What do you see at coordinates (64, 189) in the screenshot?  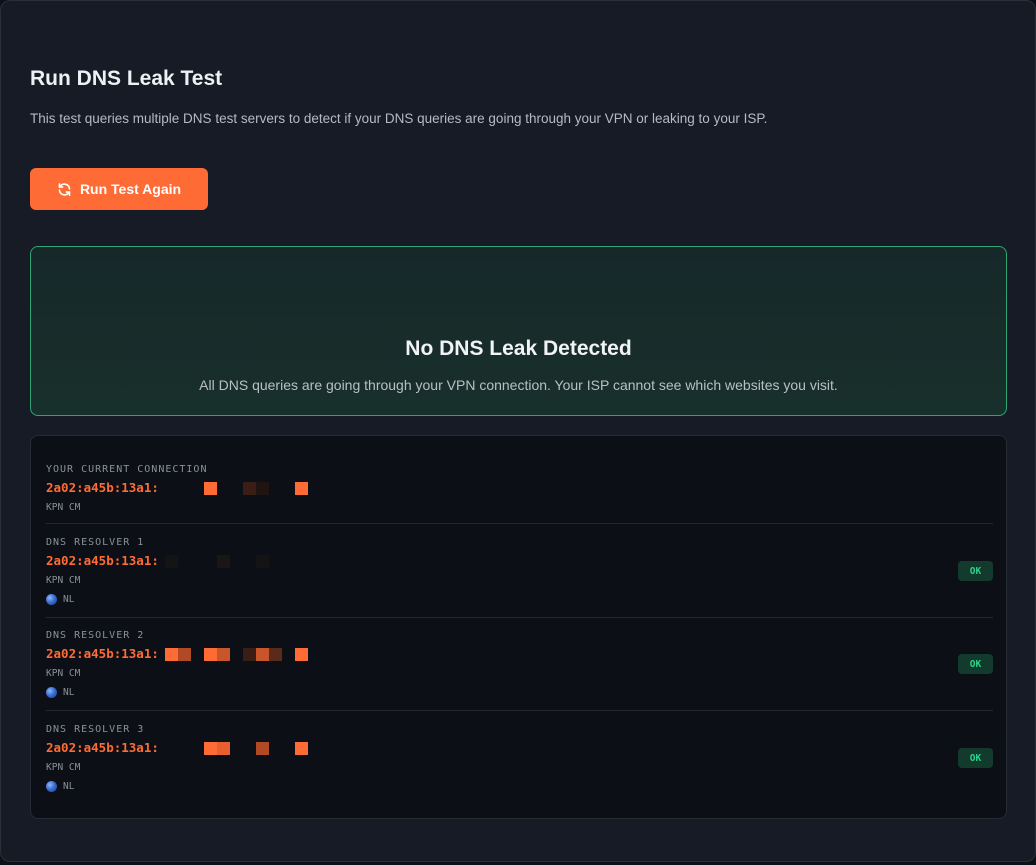 I see `refresh-icon` at bounding box center [64, 189].